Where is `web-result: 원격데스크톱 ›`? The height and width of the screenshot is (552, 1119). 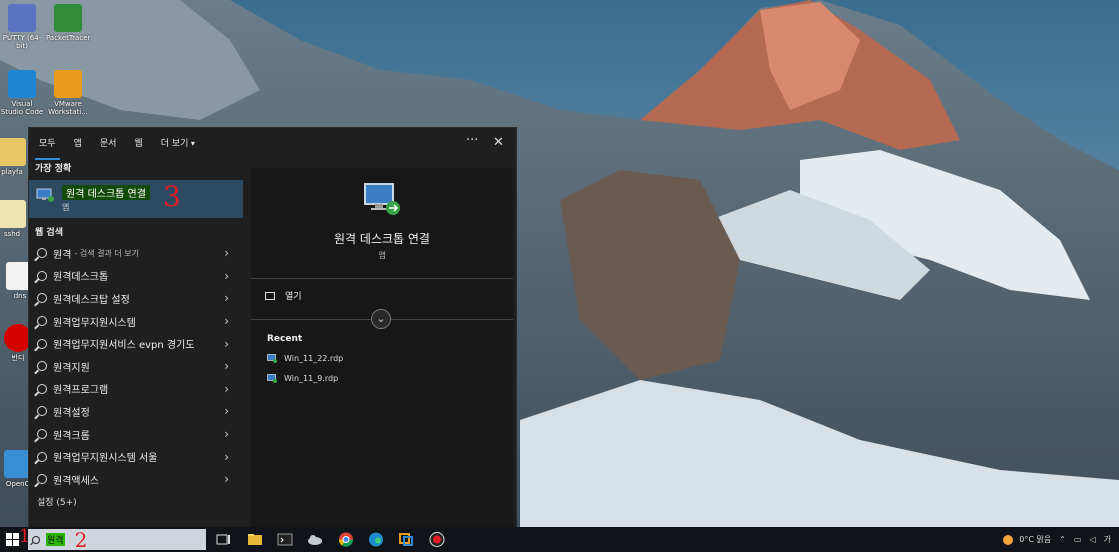 web-result: 원격데스크톱 › is located at coordinates (136, 276).